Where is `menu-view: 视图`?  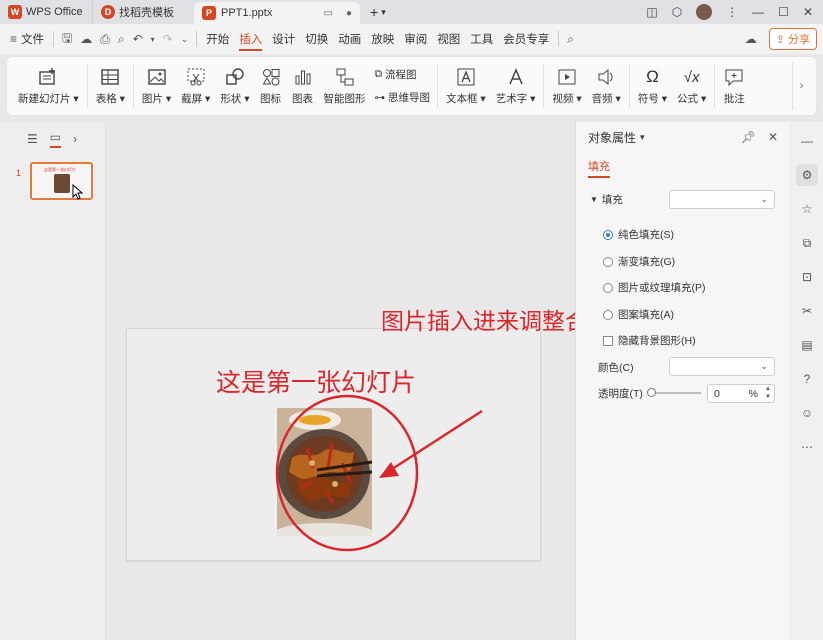
menu-view: 视图 is located at coordinates (448, 39).